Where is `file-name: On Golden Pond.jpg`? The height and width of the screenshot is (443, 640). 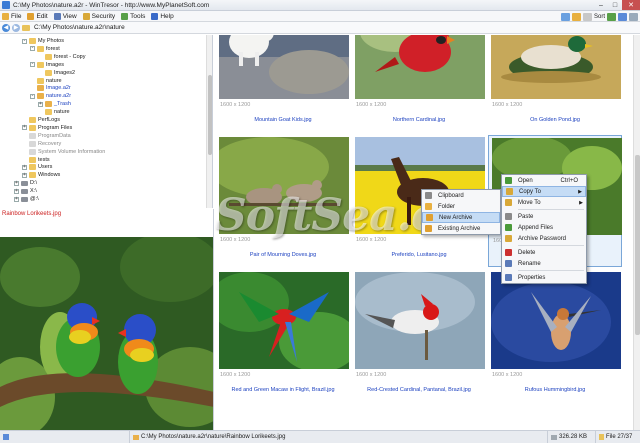 file-name: On Golden Pond.jpg is located at coordinates (555, 120).